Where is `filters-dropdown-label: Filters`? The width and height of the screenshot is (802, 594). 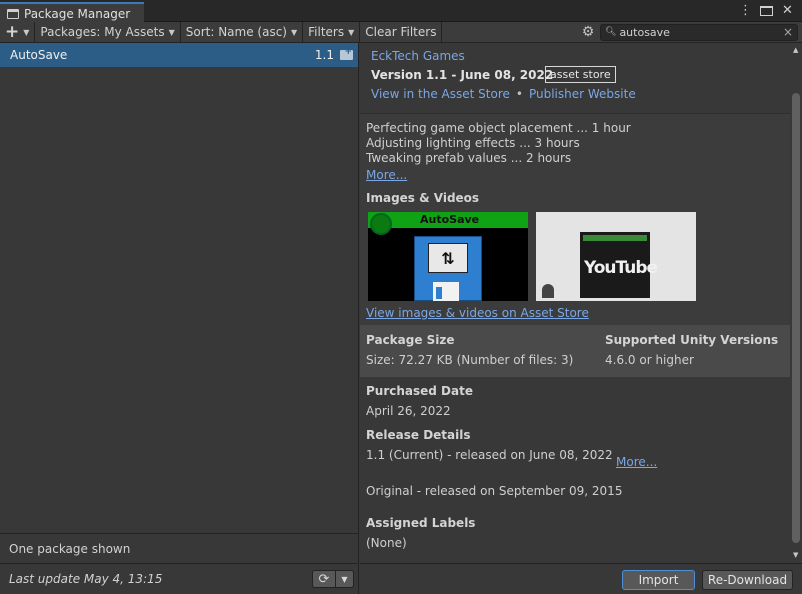 filters-dropdown-label: Filters is located at coordinates (326, 32).